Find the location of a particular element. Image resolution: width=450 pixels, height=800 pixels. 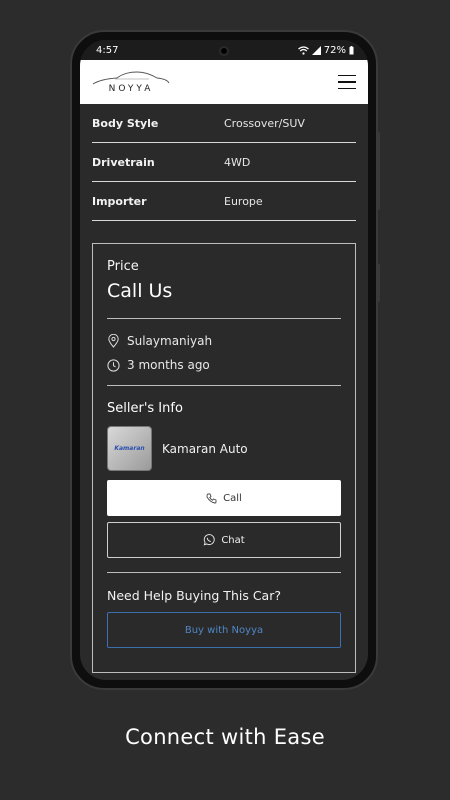

seller-row: Kamaran Kamaran Auto is located at coordinates (224, 448).